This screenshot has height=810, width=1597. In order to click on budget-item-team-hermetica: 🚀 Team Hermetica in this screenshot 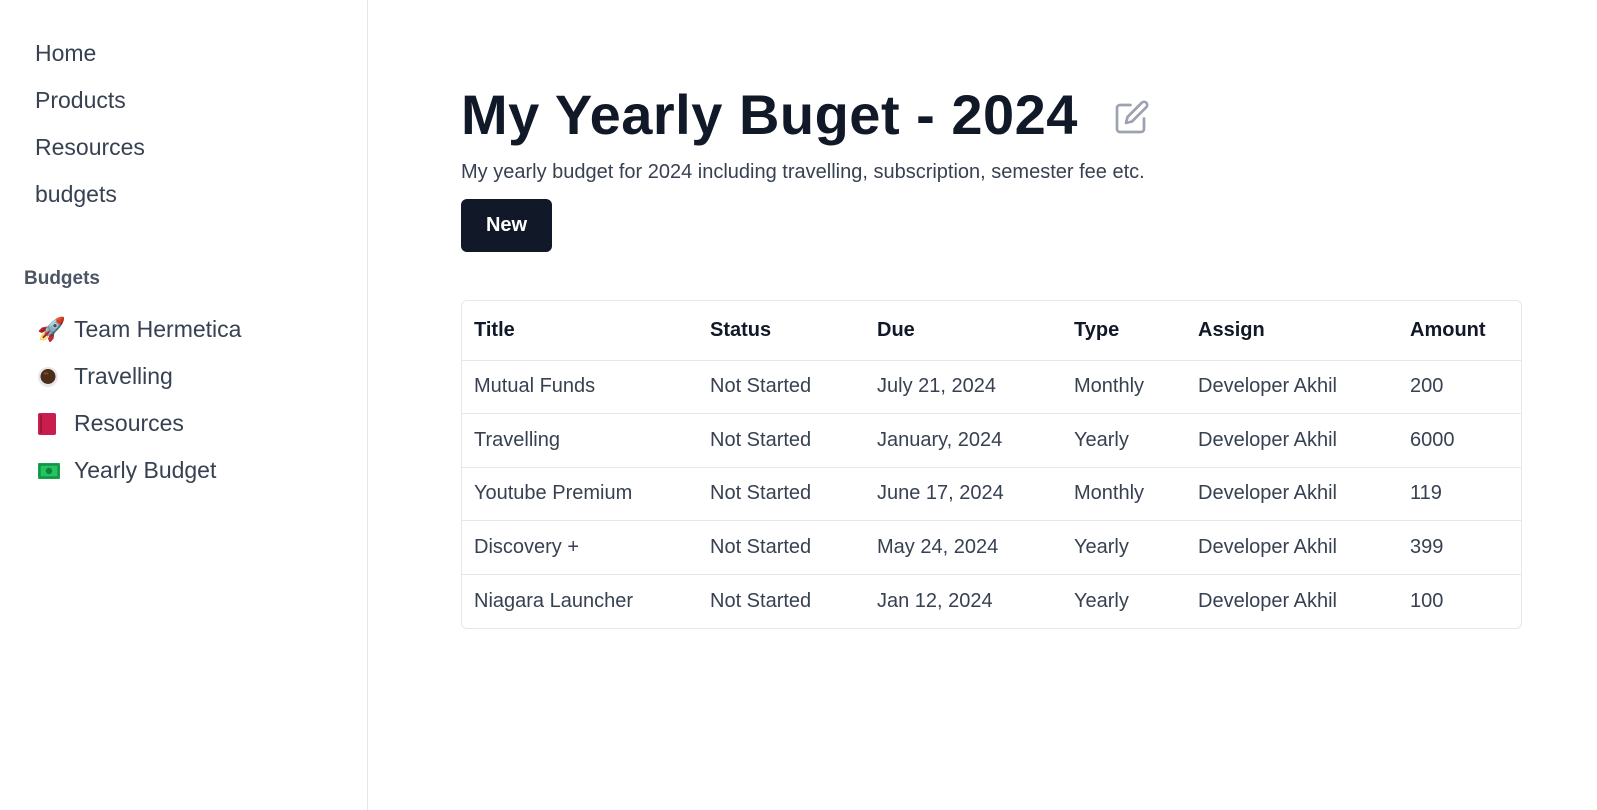, I will do `click(132, 329)`.